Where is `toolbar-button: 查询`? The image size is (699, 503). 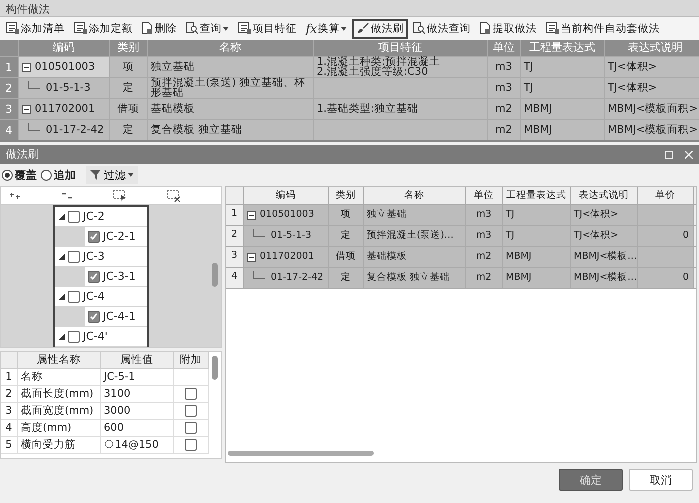
toolbar-button: 查询 is located at coordinates (207, 28).